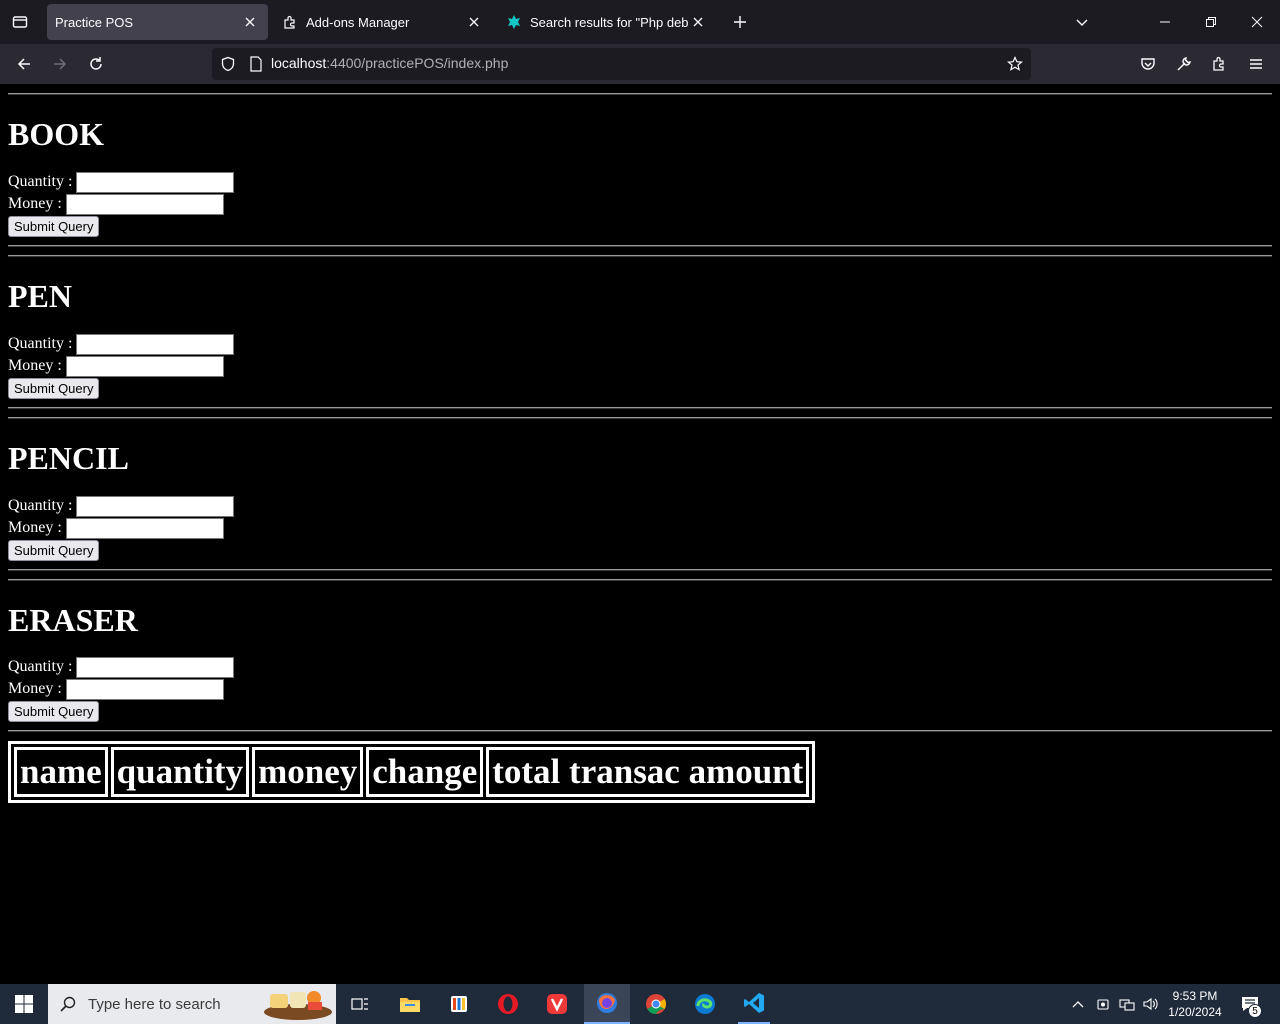  Describe the element at coordinates (1256, 64) in the screenshot. I see `hamburger-menu-icon` at that location.